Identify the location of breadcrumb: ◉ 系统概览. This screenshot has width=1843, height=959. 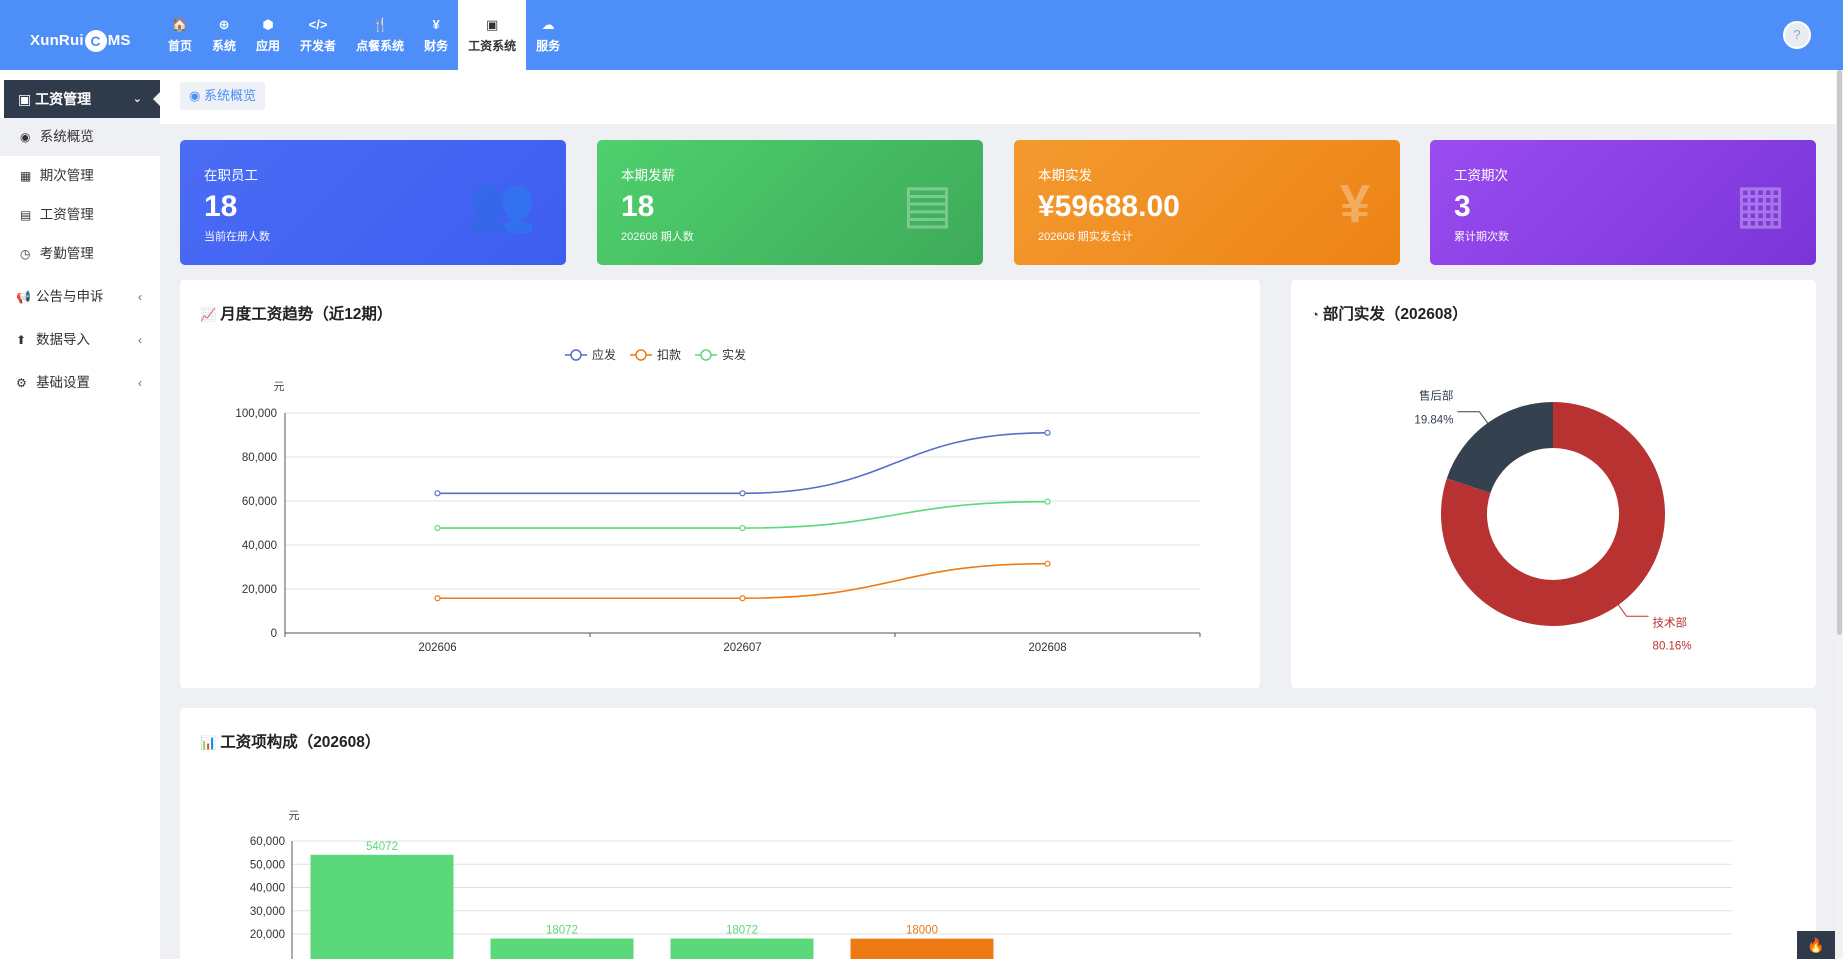
(222, 96).